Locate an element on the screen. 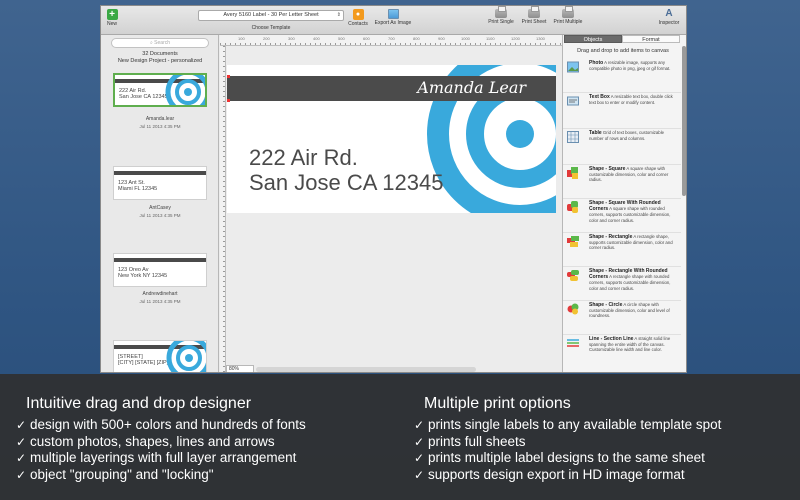  inspector-button: A Inspector is located at coordinates (669, 17).